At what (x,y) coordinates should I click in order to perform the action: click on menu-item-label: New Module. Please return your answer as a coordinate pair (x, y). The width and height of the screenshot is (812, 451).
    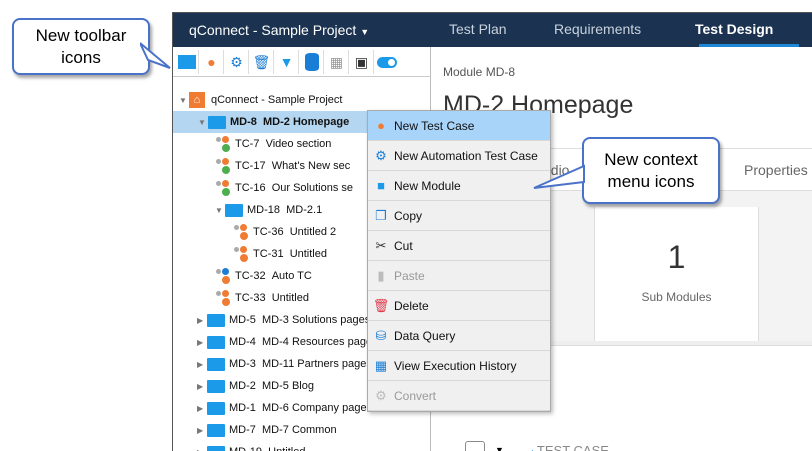
    Looking at the image, I should click on (427, 185).